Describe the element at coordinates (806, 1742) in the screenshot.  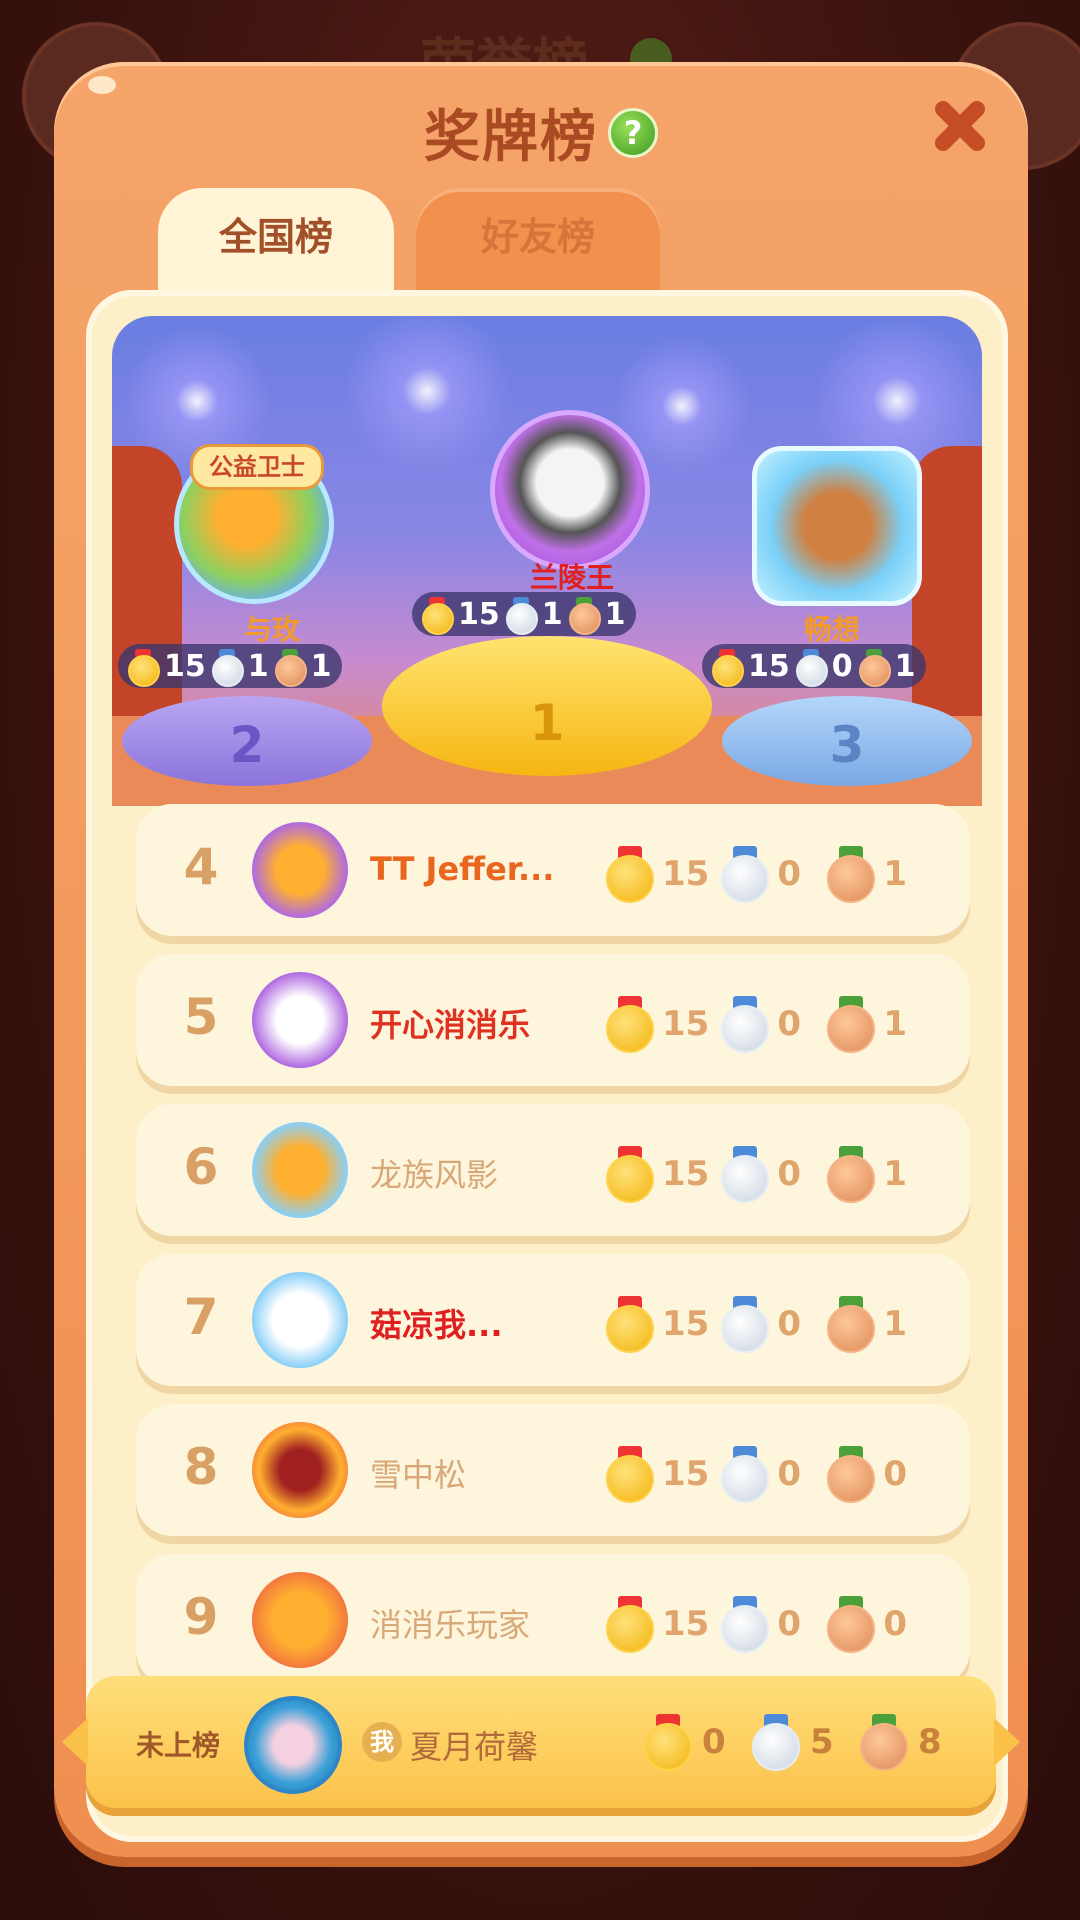
I see `my-medal-counts: 0 5 8` at that location.